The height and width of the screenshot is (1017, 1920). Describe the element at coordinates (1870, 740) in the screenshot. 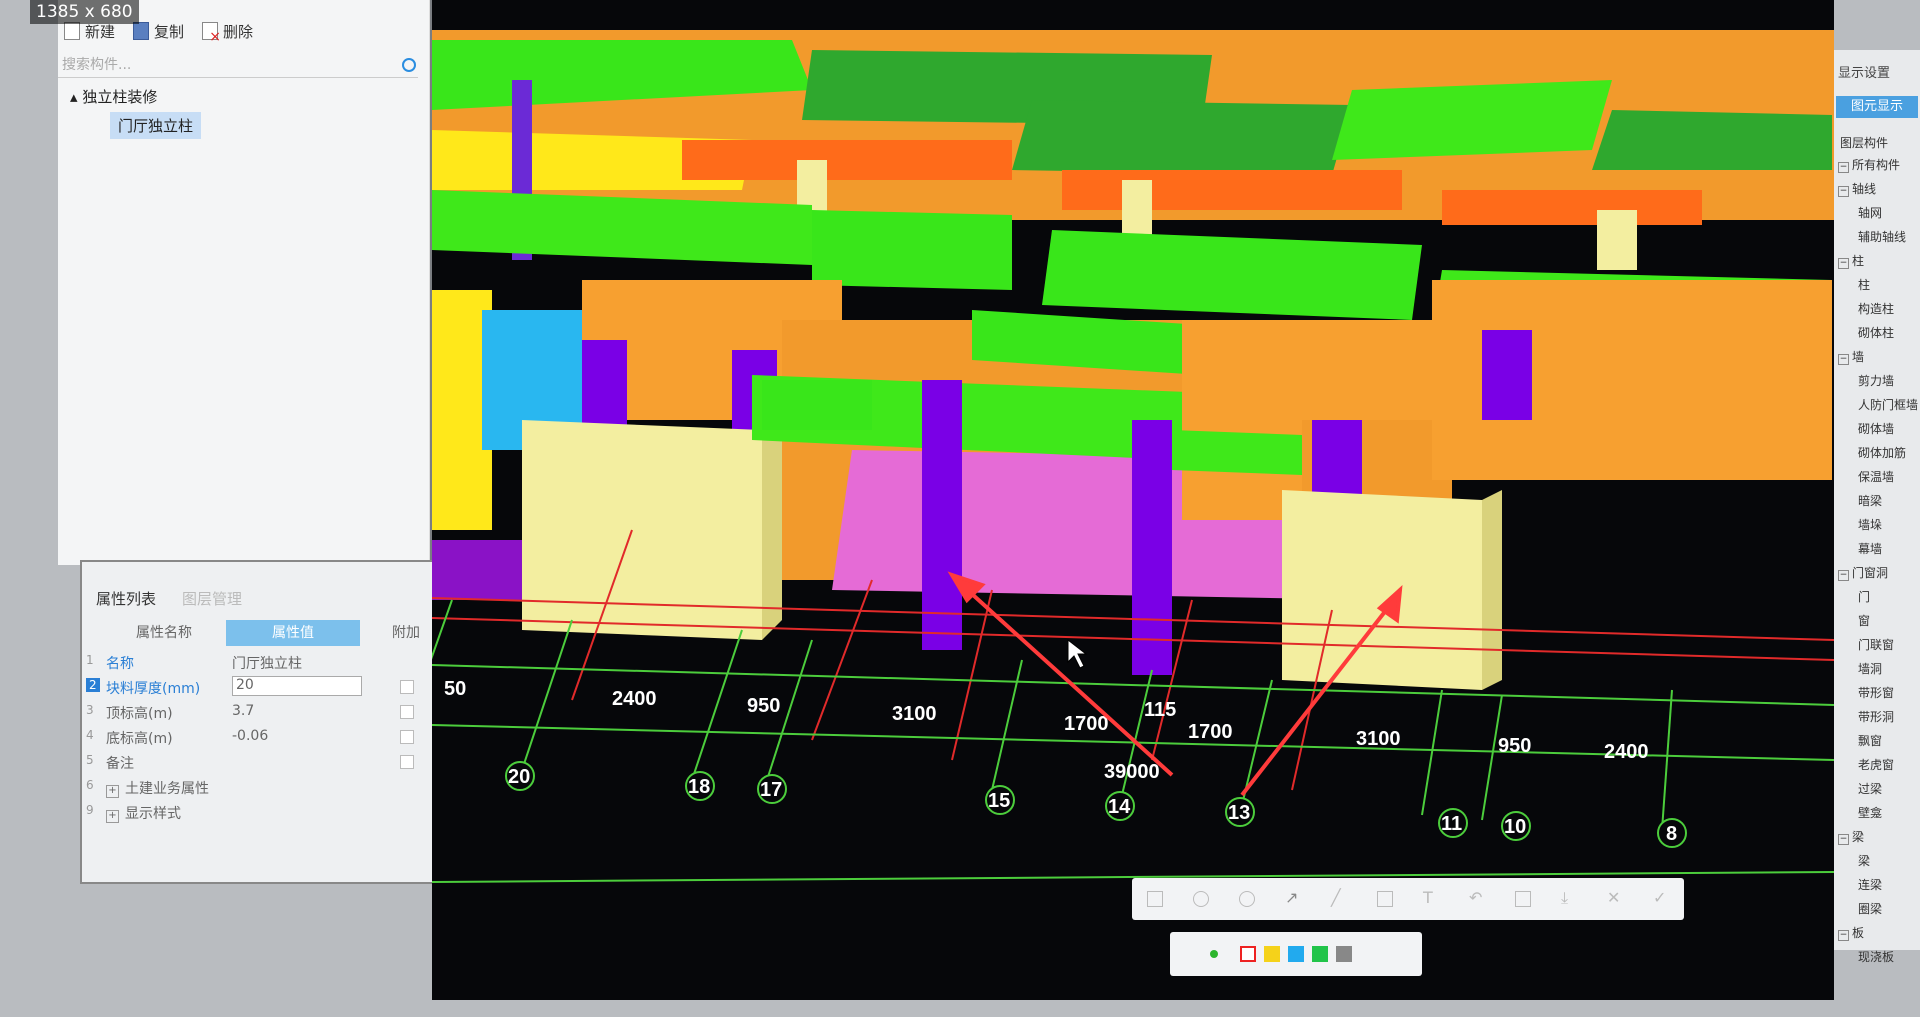

I see `display-item: 飘窗` at that location.